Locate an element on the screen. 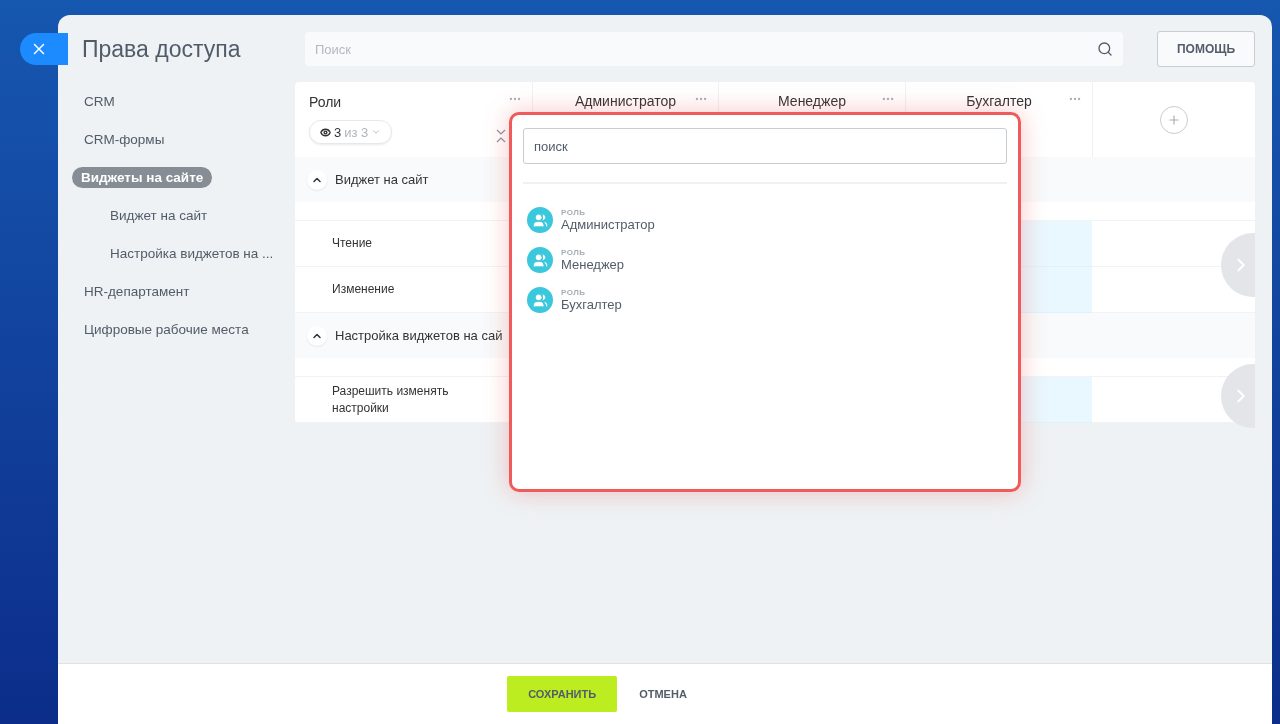 This screenshot has height=724, width=1280. add-column-button is located at coordinates (1174, 119).